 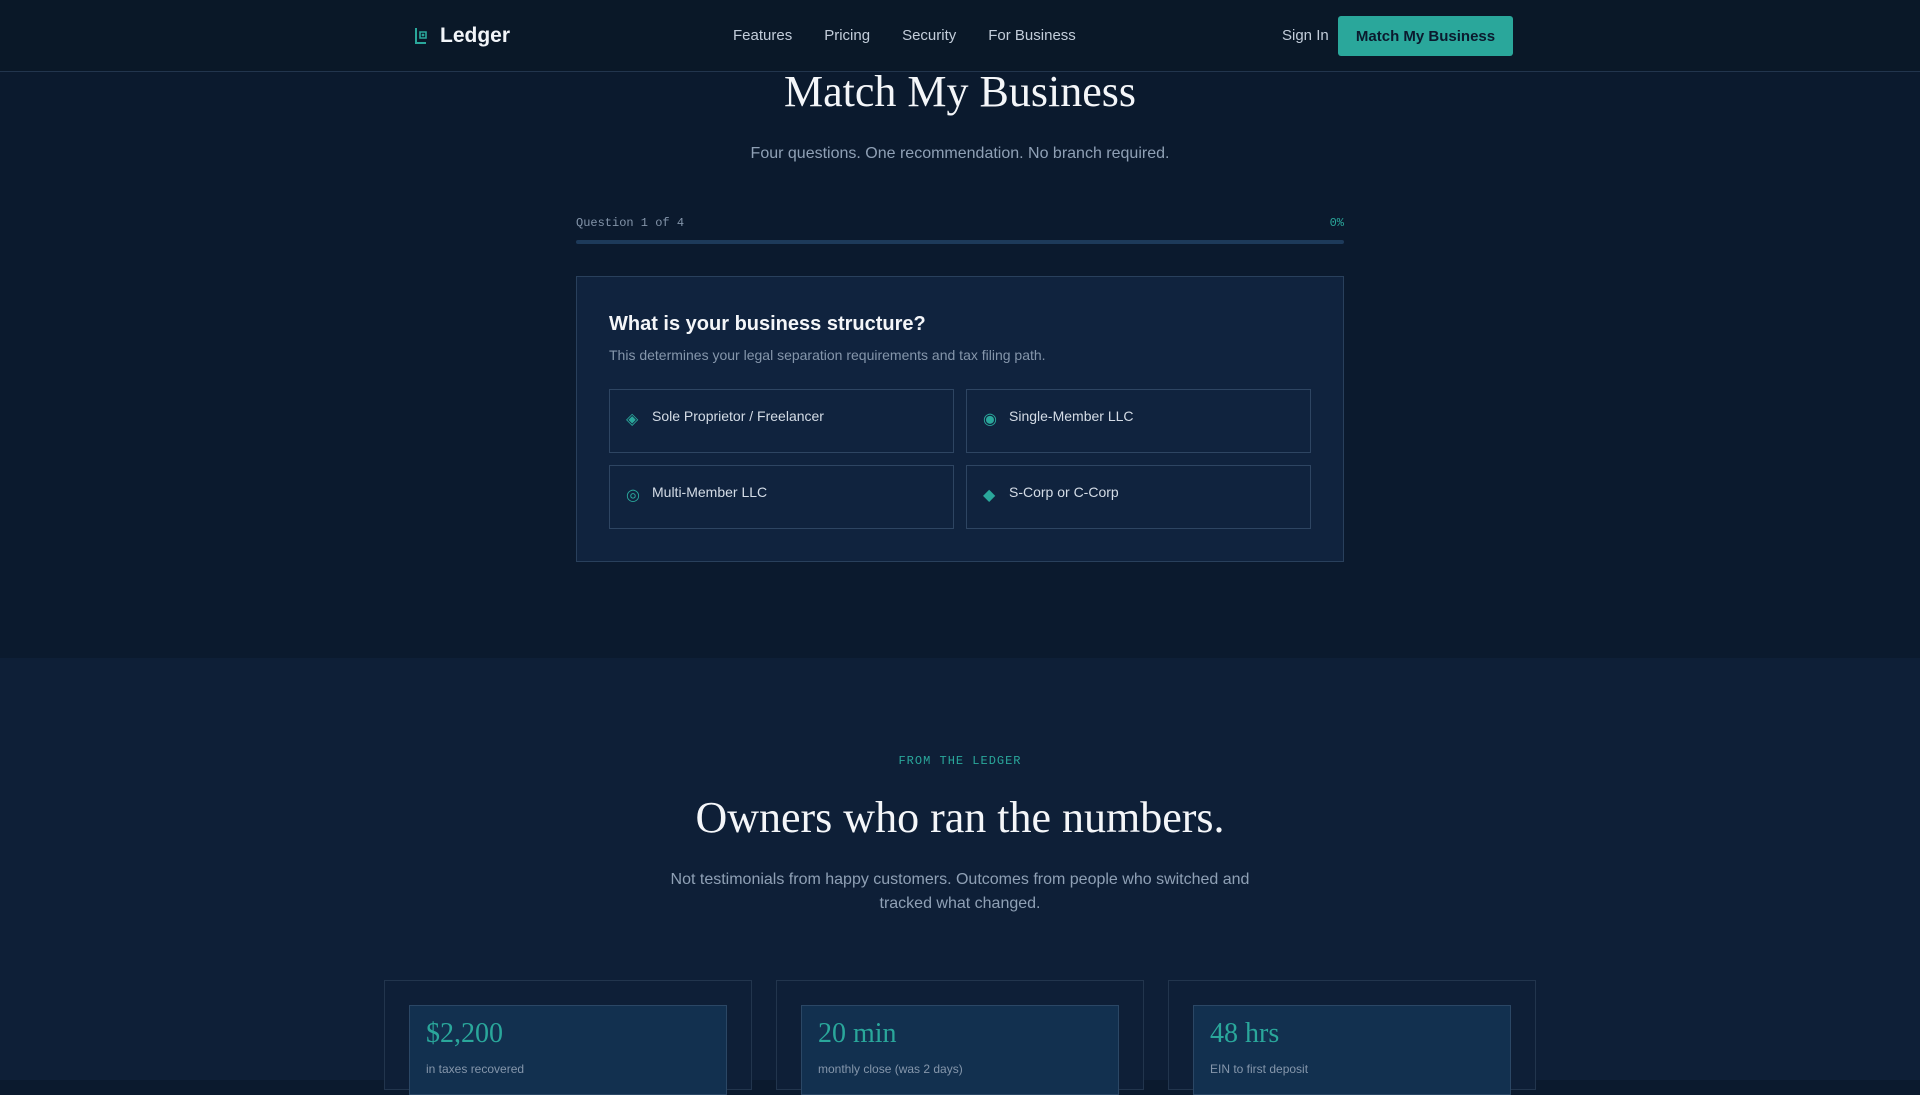 What do you see at coordinates (630, 223) in the screenshot?
I see `progress-label: Question 1 of 4` at bounding box center [630, 223].